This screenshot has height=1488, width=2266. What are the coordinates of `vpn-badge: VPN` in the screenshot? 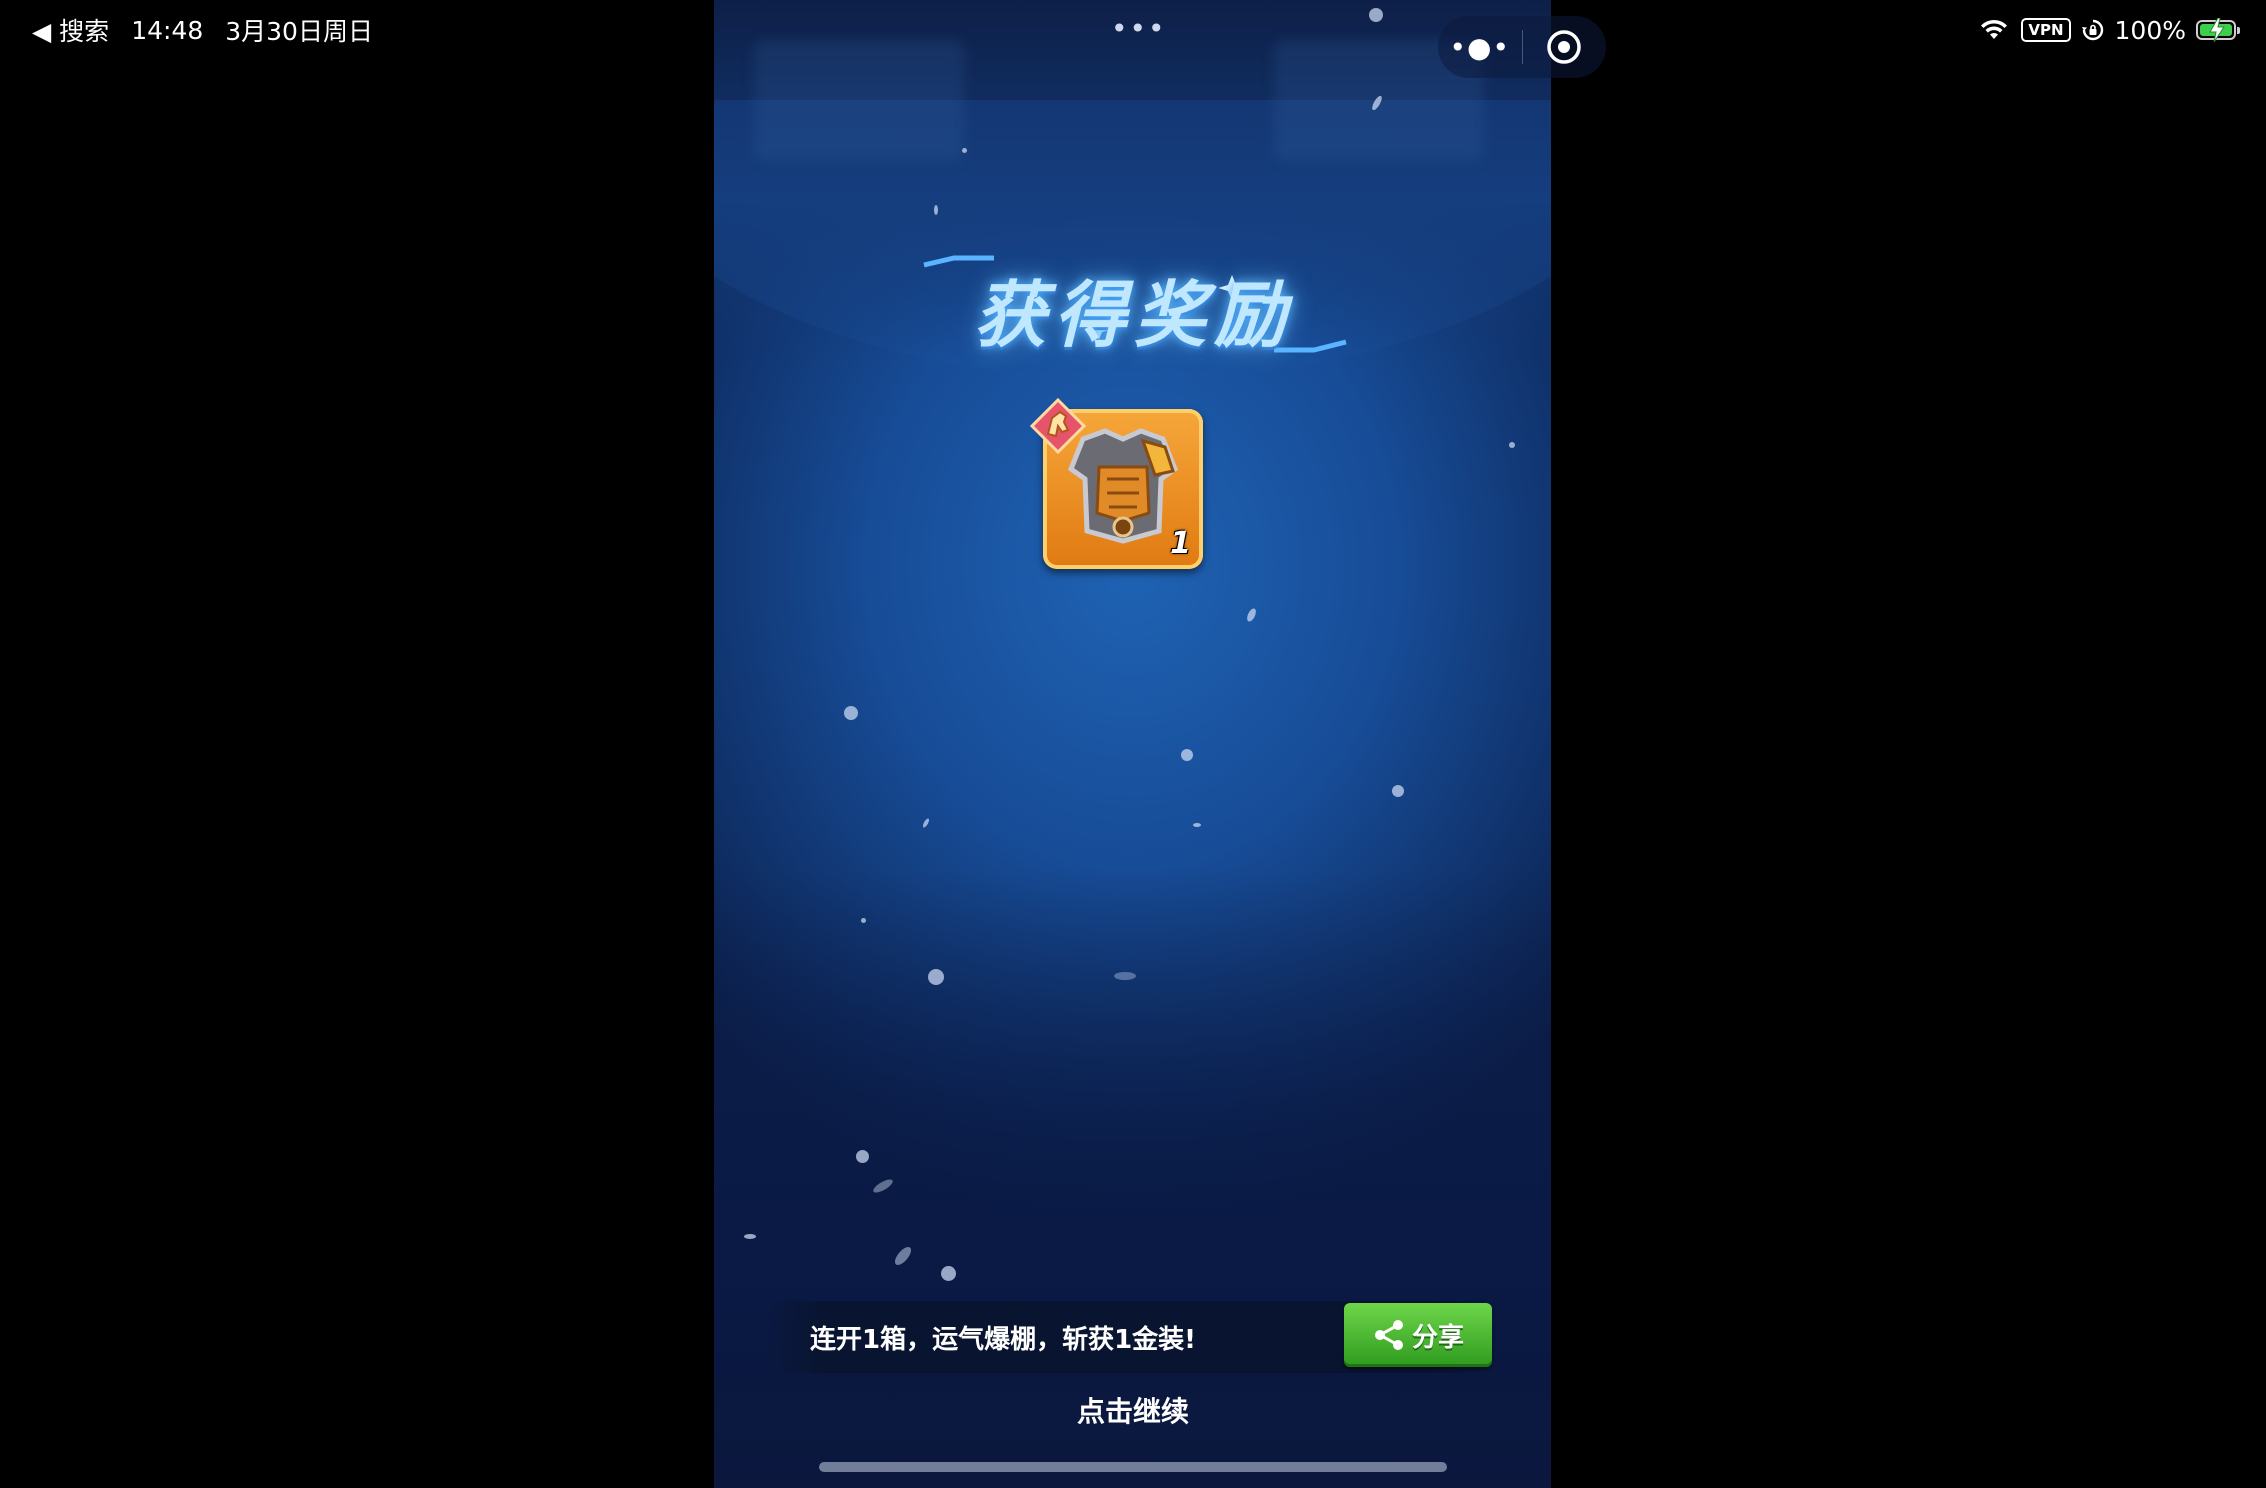 It's located at (2046, 30).